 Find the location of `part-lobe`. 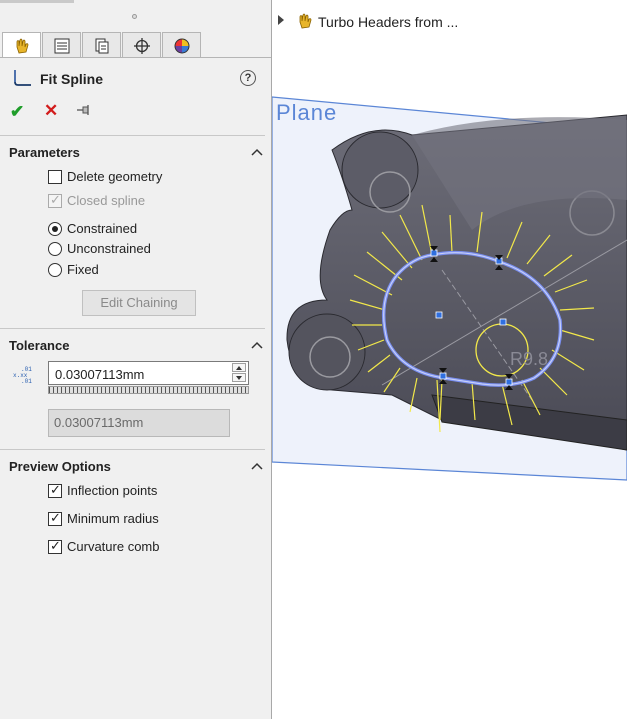

part-lobe is located at coordinates (380, 170).